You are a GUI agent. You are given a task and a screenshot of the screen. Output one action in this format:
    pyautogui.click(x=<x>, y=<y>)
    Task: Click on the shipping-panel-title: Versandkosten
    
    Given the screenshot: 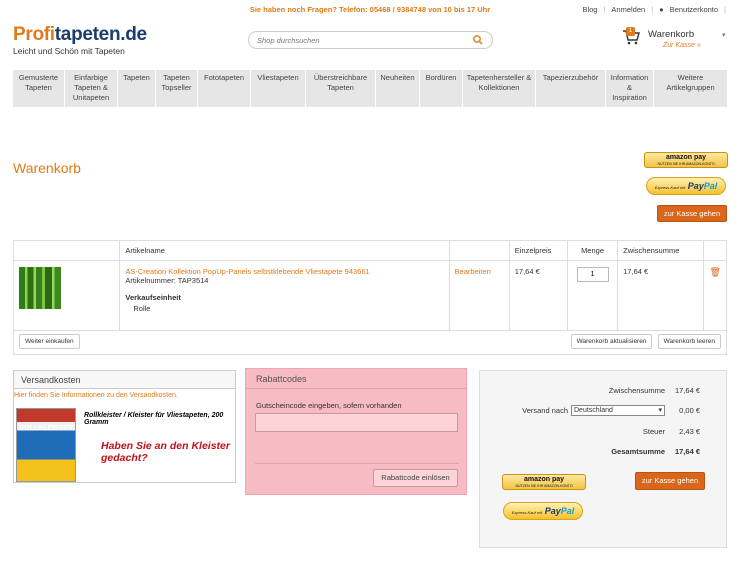 What is the action you would take?
    pyautogui.click(x=124, y=380)
    